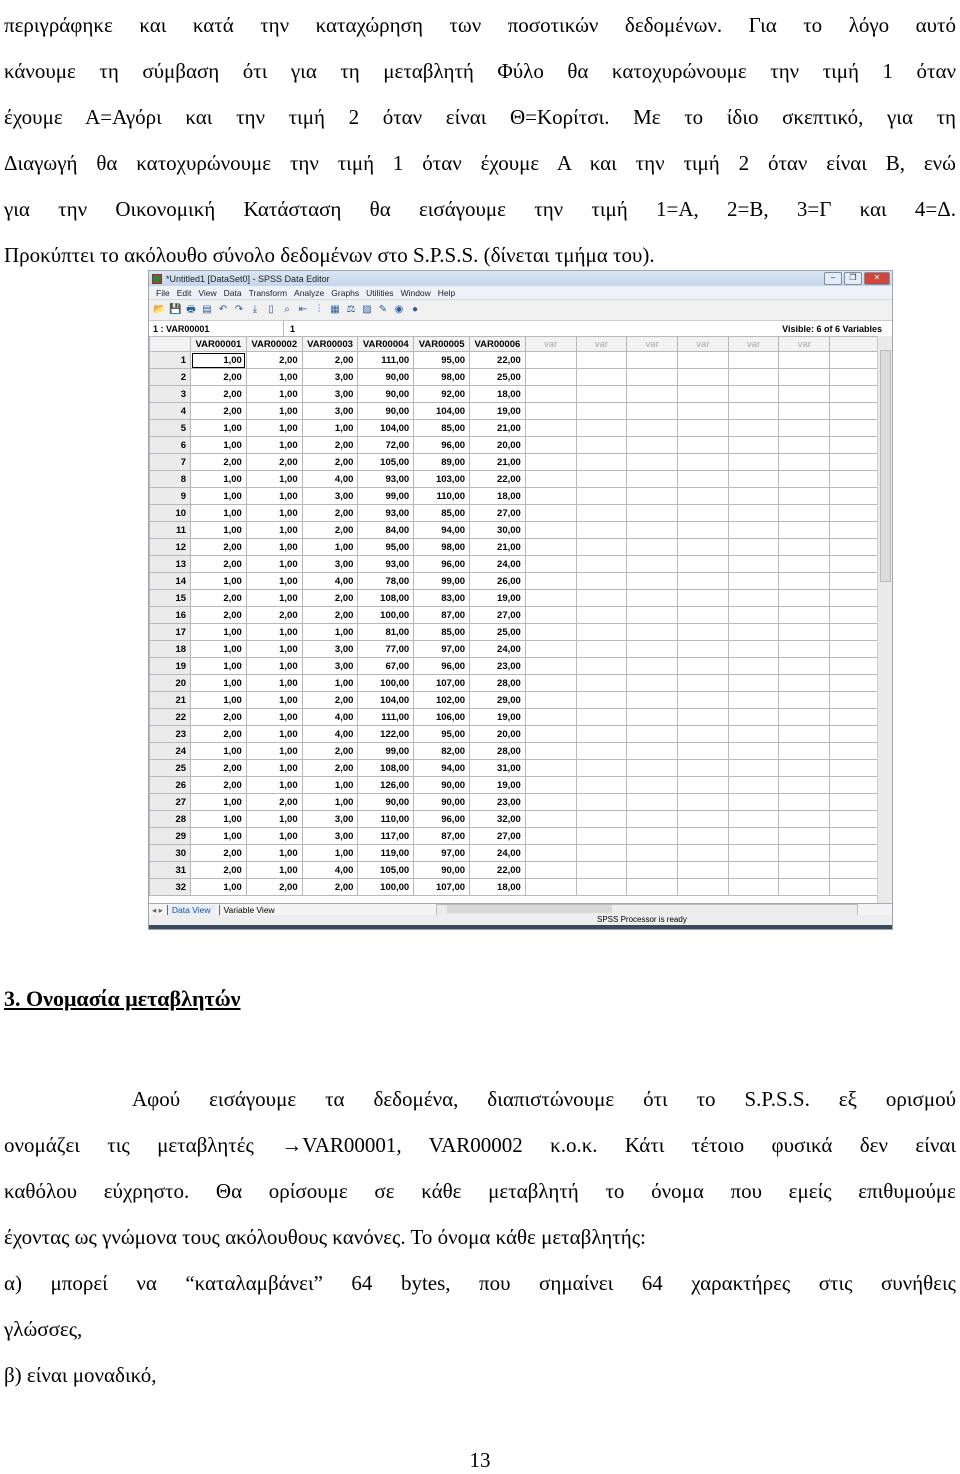 The height and width of the screenshot is (1474, 960). Describe the element at coordinates (497, 377) in the screenshot. I see `data-cell: 25,00` at that location.